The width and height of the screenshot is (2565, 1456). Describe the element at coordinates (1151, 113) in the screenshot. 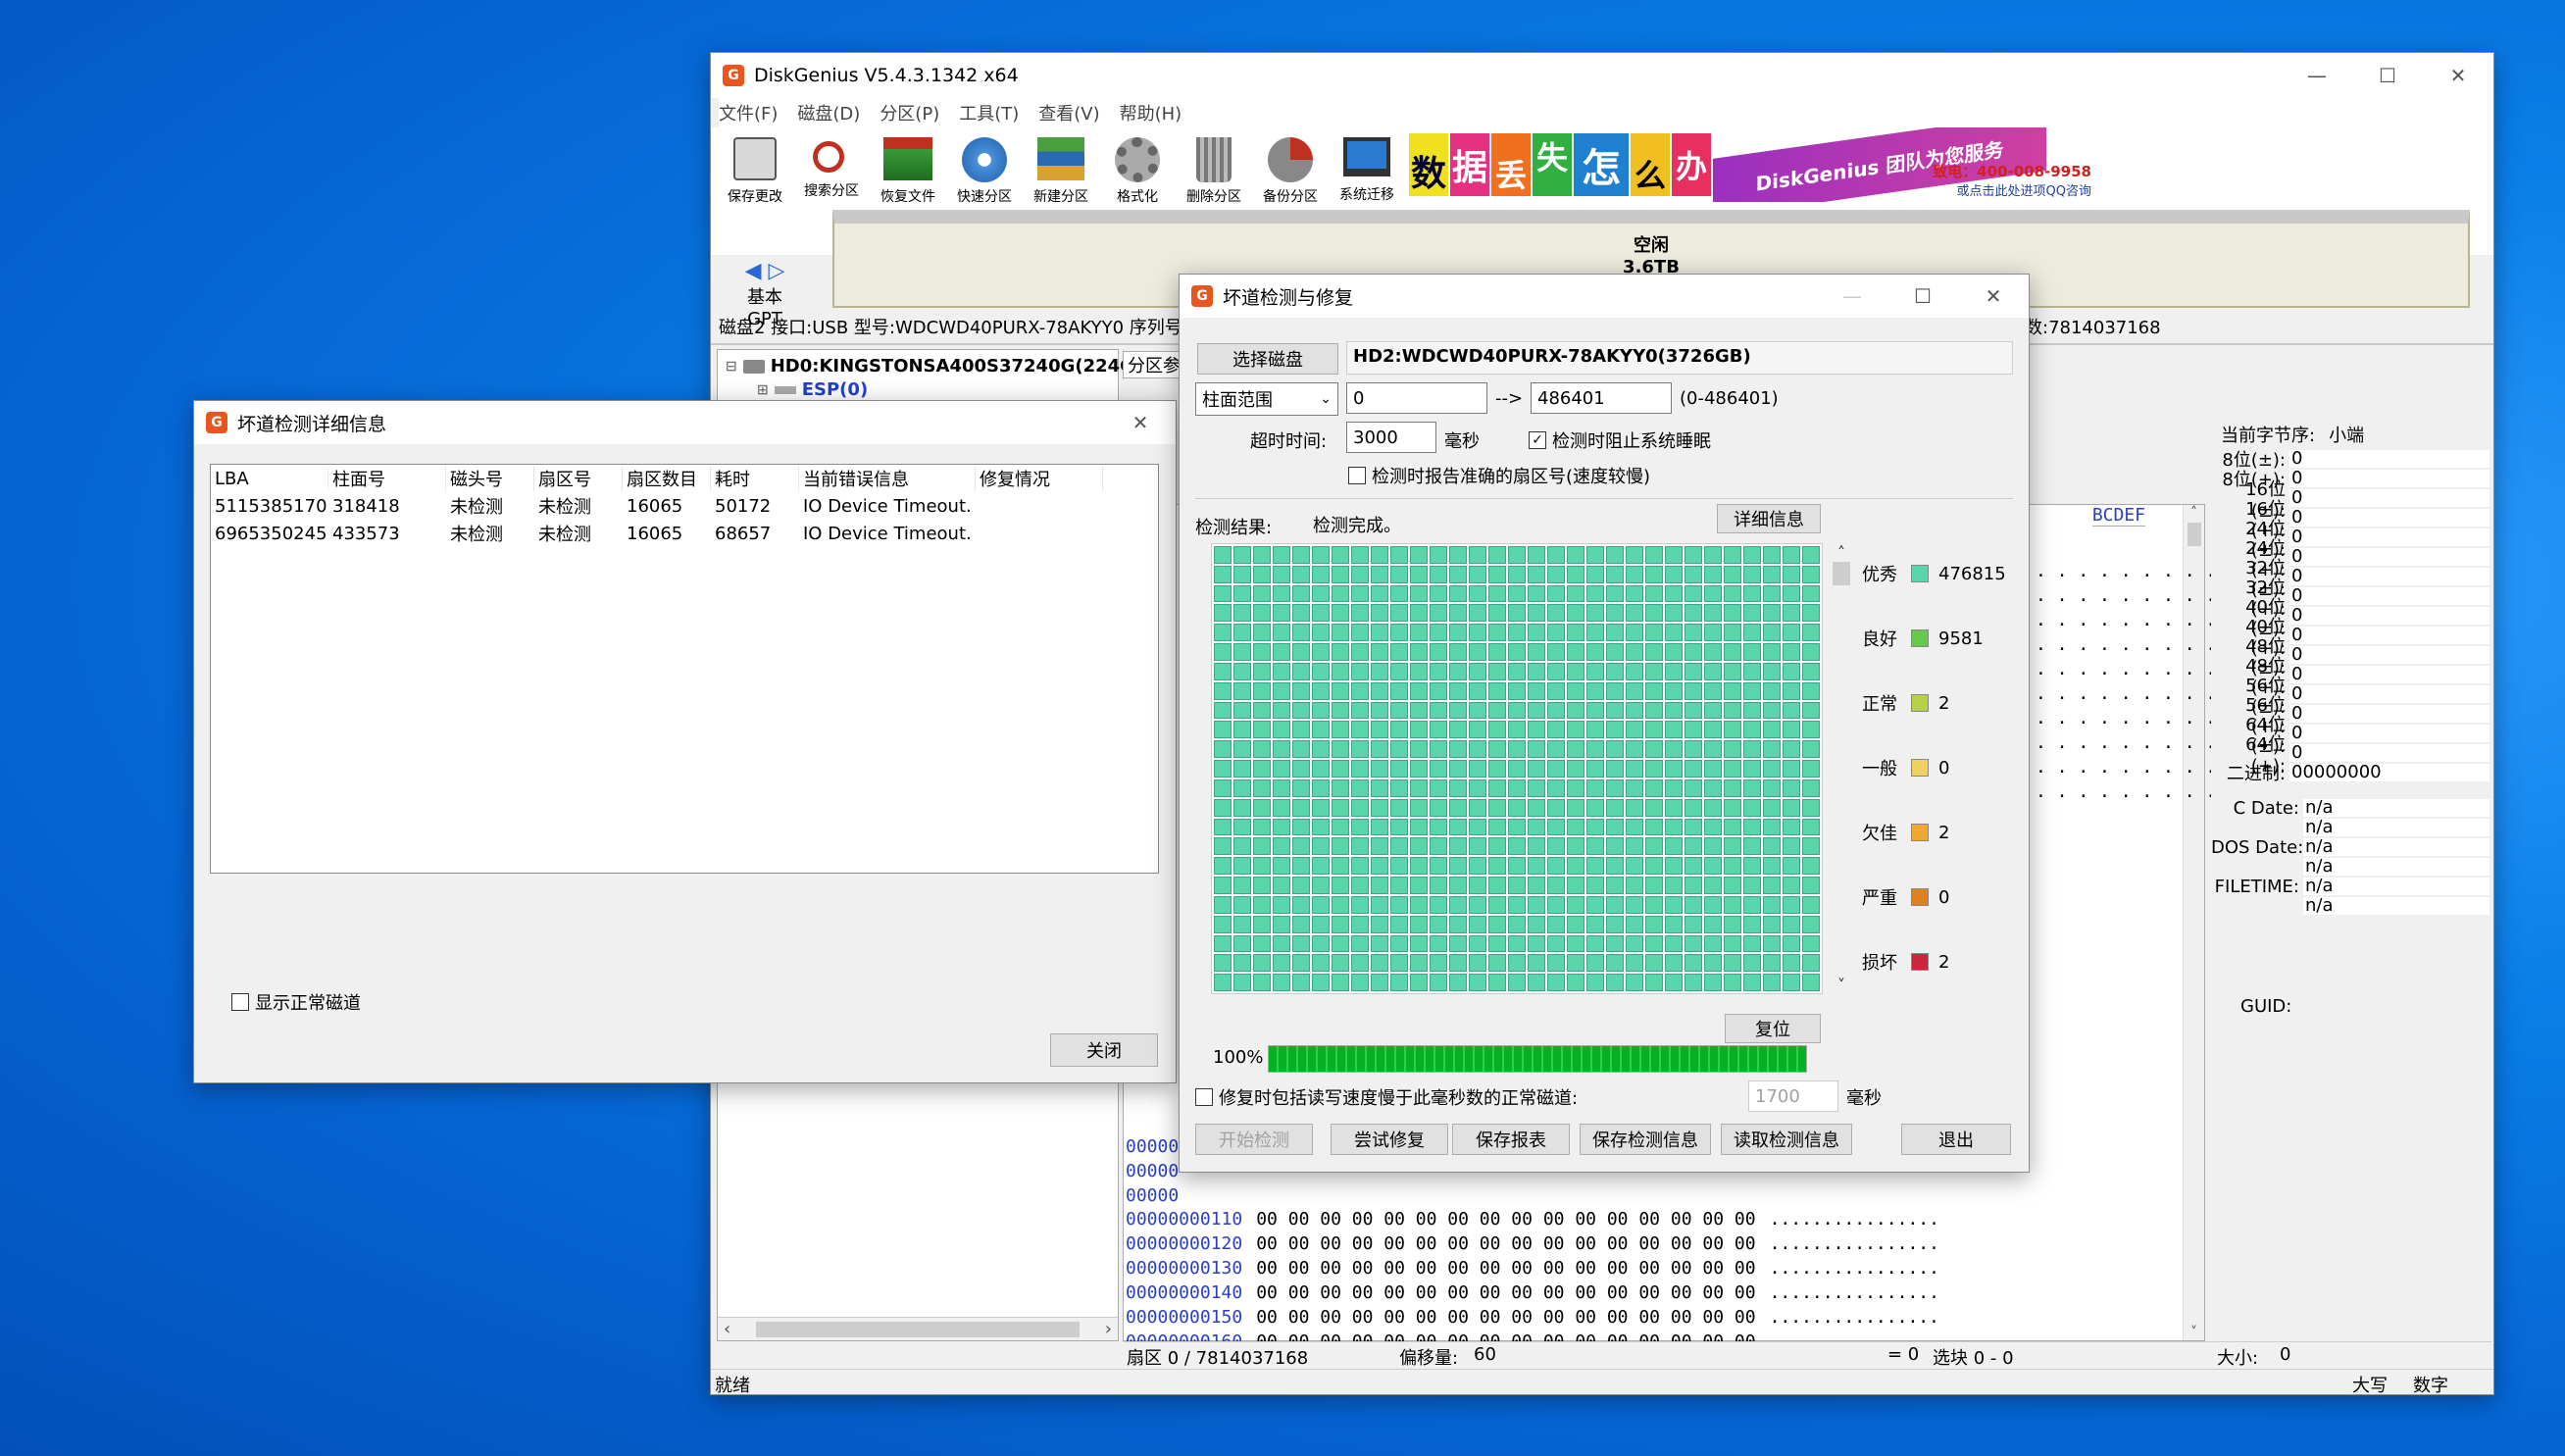

I see `menu-help: 帮助(H)` at that location.